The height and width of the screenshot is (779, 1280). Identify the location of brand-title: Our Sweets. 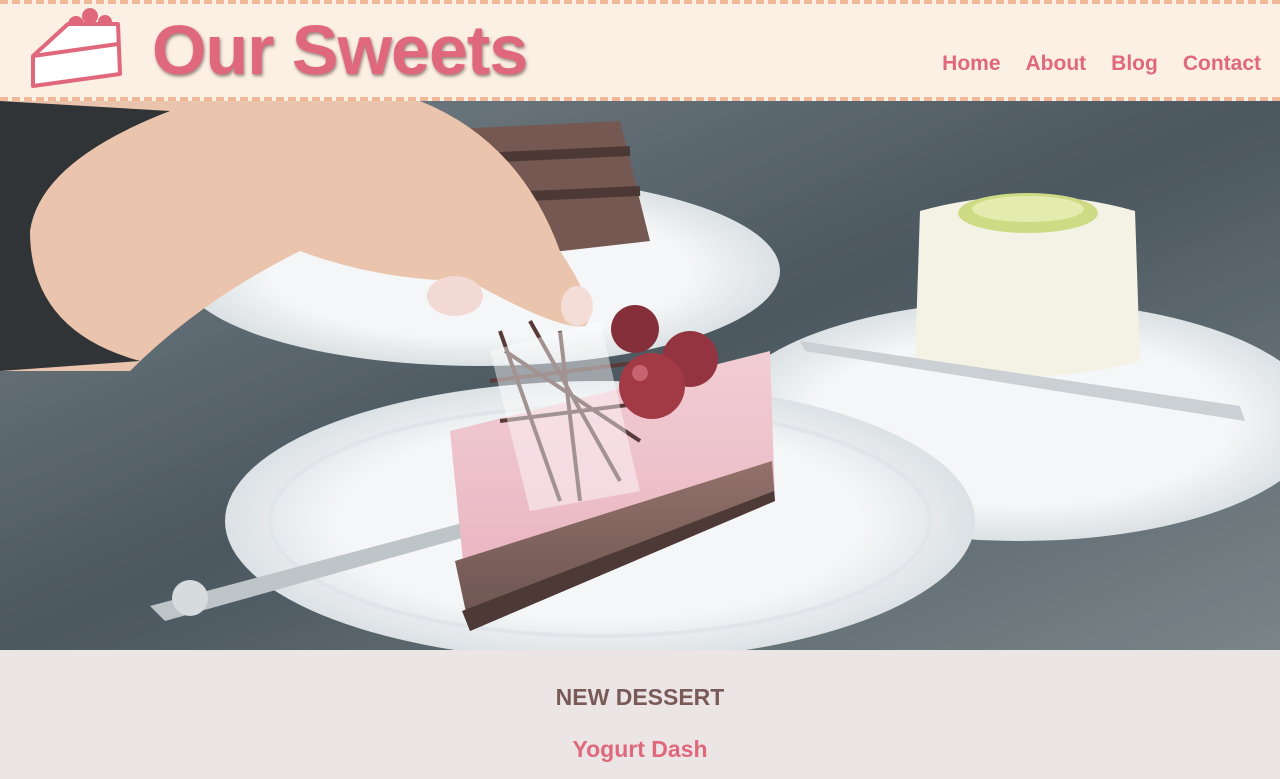
(340, 50).